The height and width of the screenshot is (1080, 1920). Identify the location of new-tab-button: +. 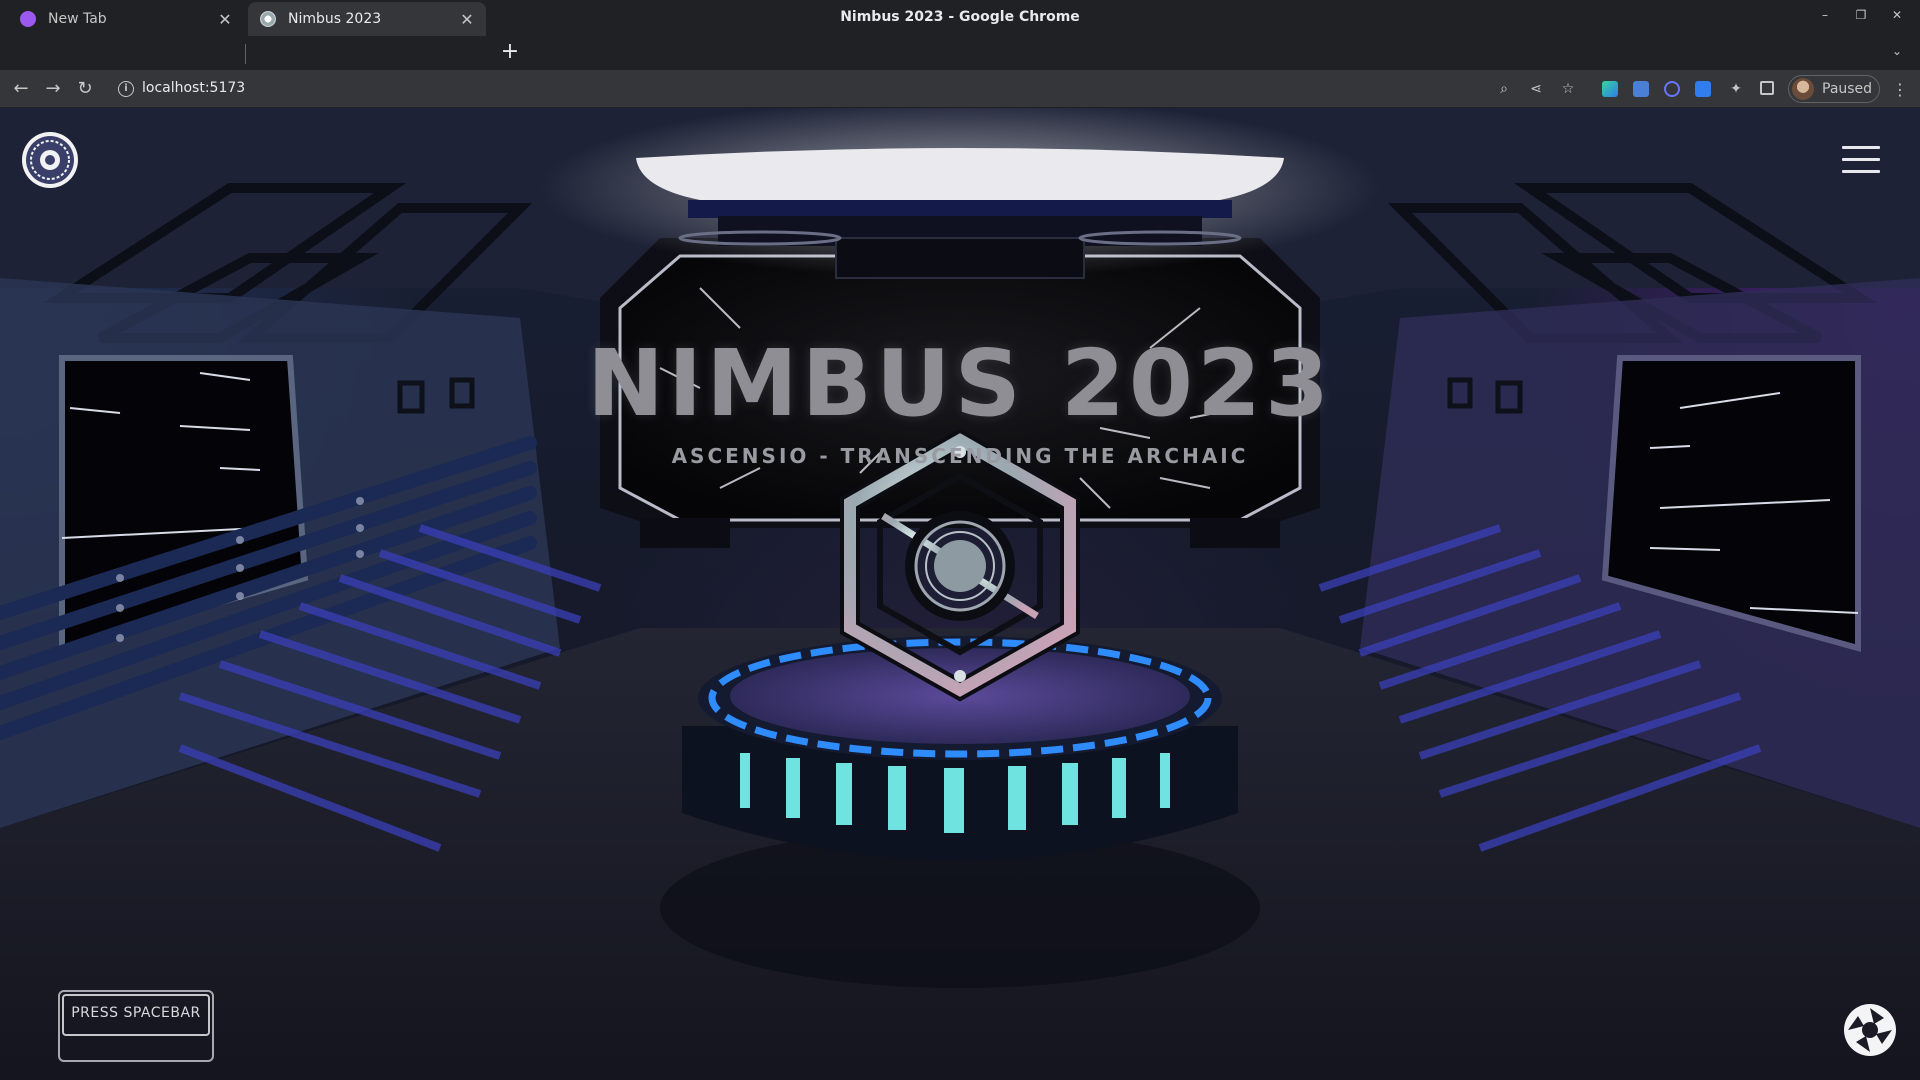
(510, 52).